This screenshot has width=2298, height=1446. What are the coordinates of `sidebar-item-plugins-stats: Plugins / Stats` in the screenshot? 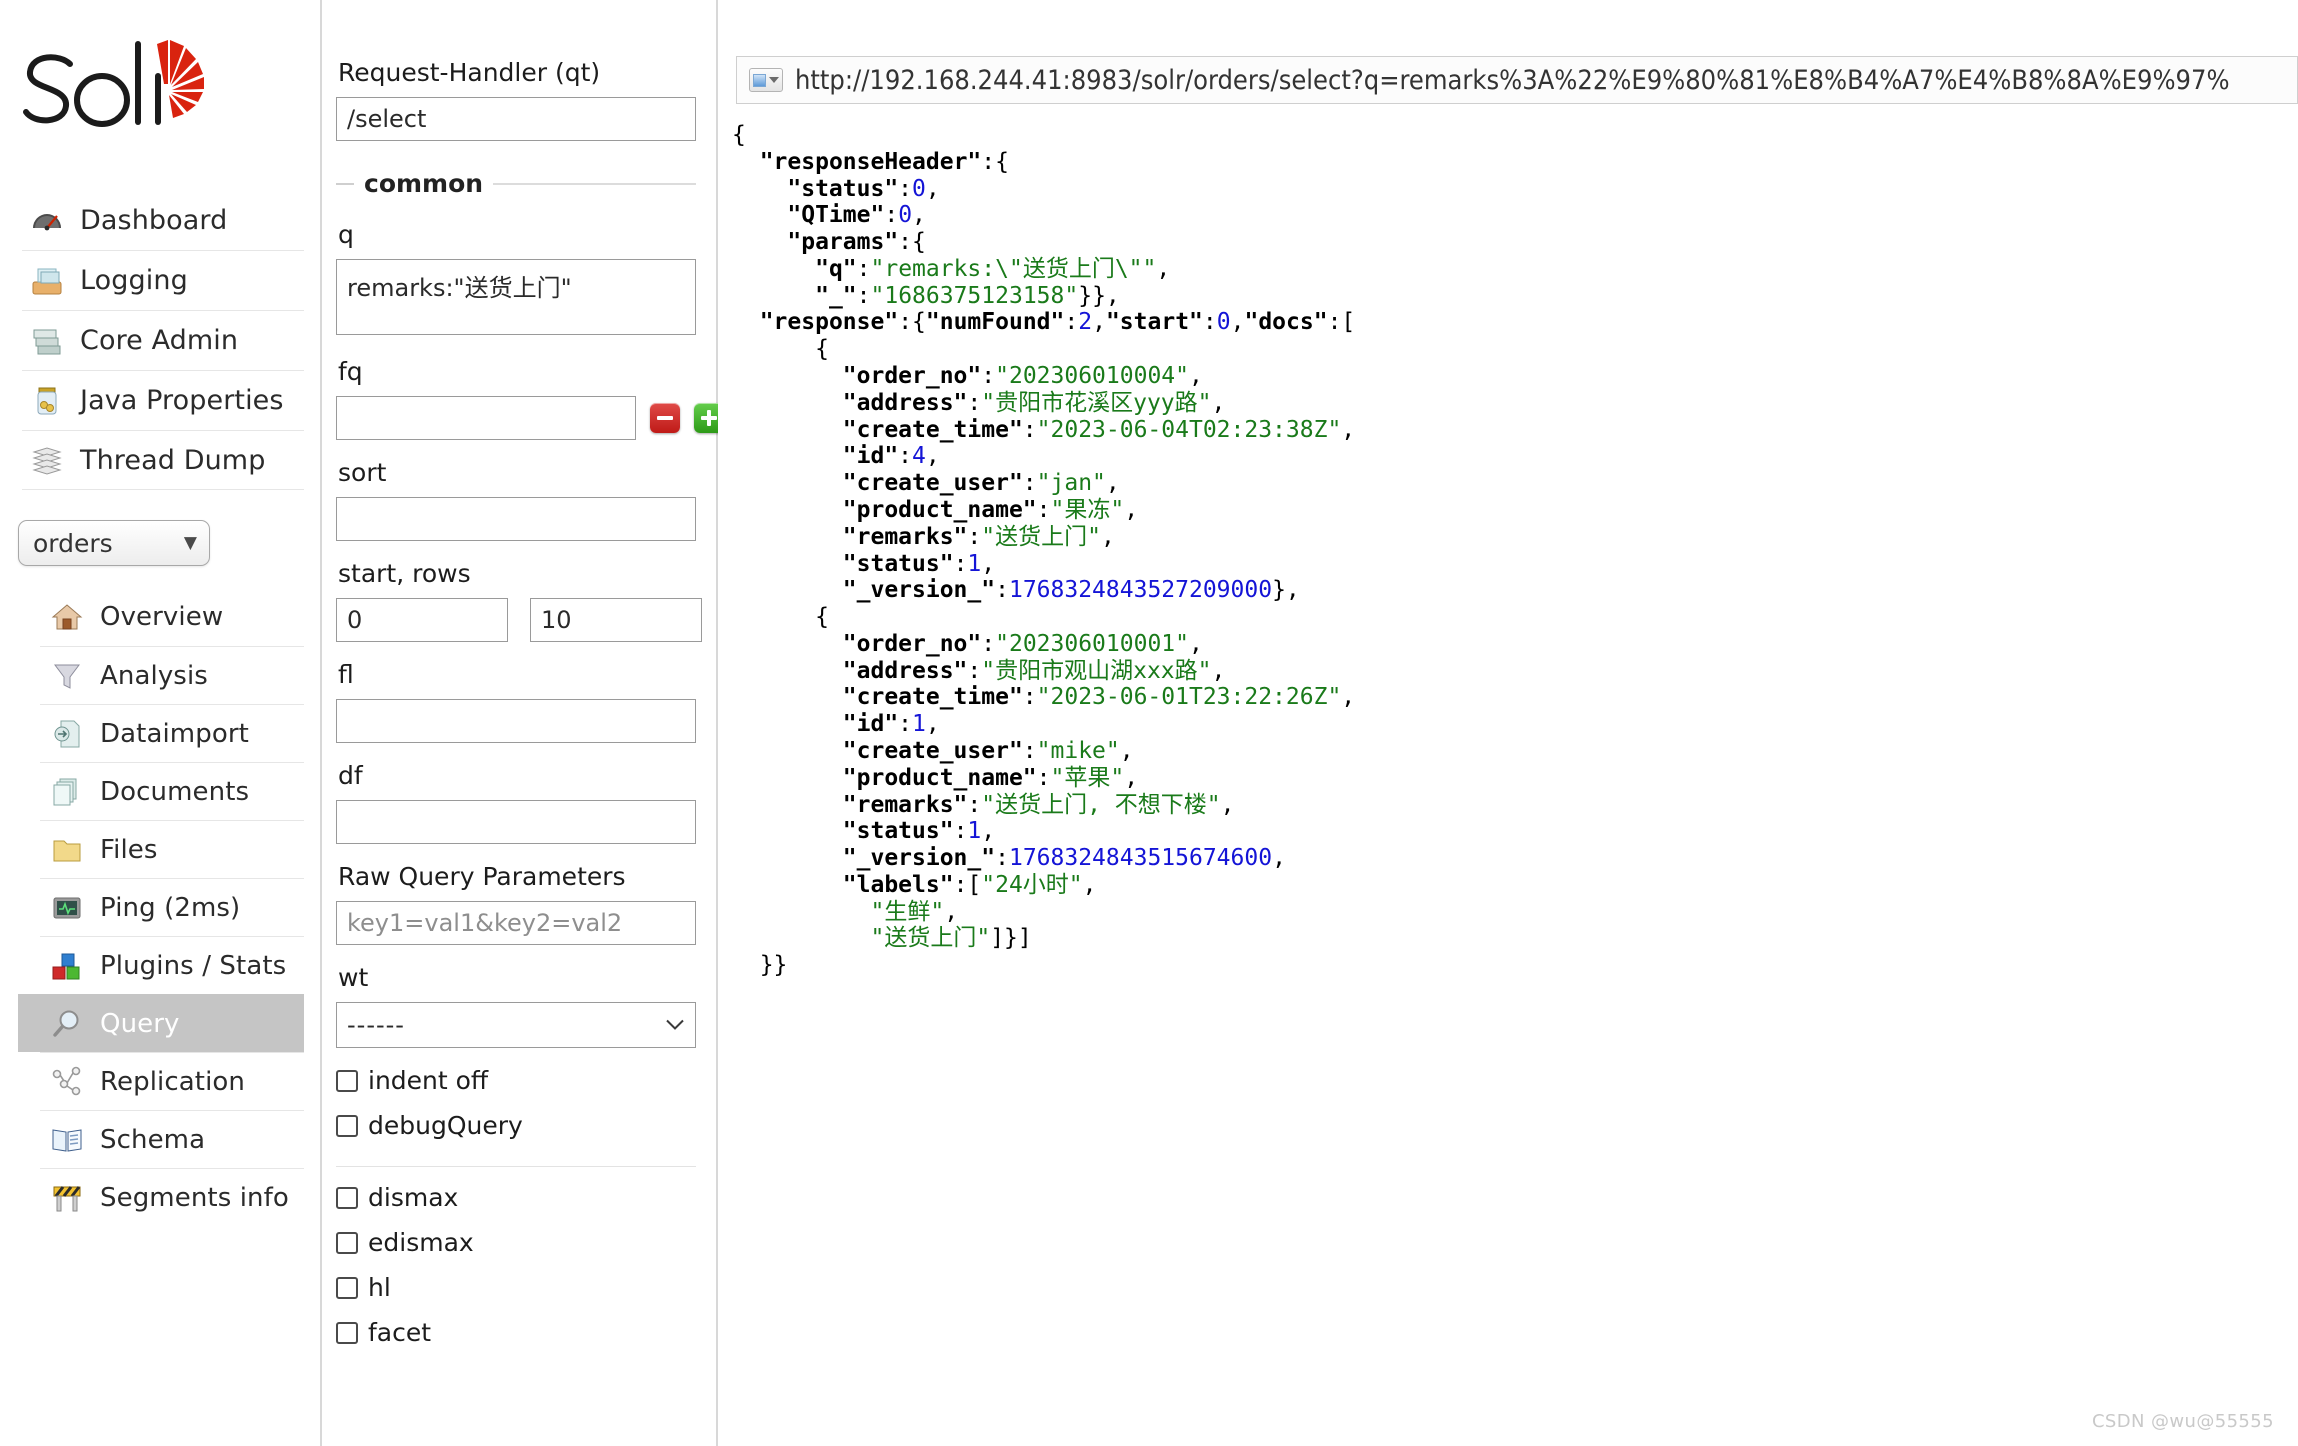 It's located at (172, 965).